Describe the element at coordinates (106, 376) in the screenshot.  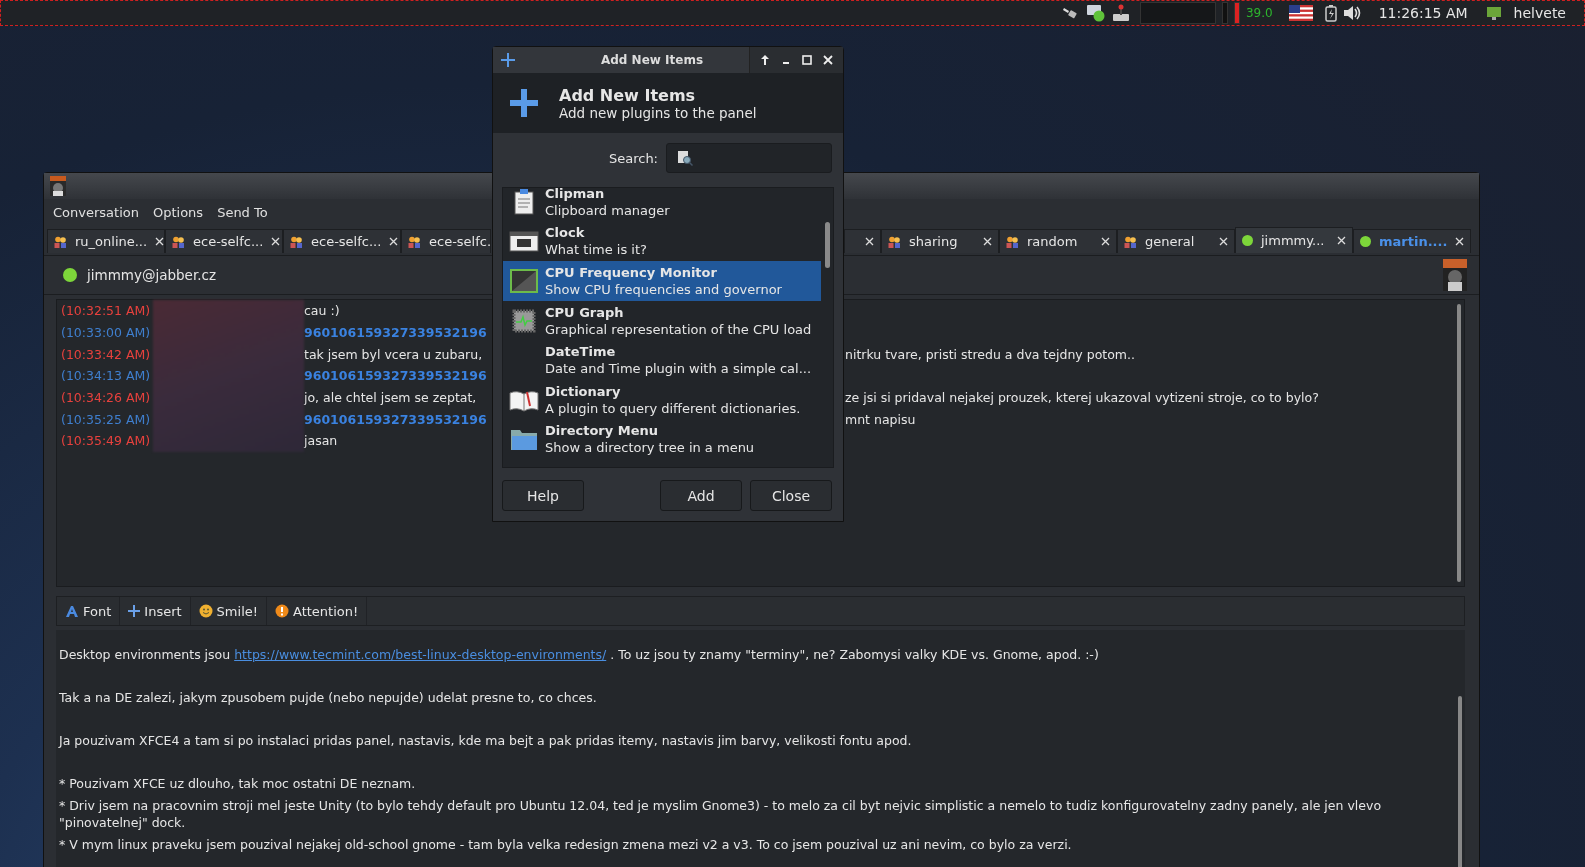
I see `message-time: (10:34:13 AM)` at that location.